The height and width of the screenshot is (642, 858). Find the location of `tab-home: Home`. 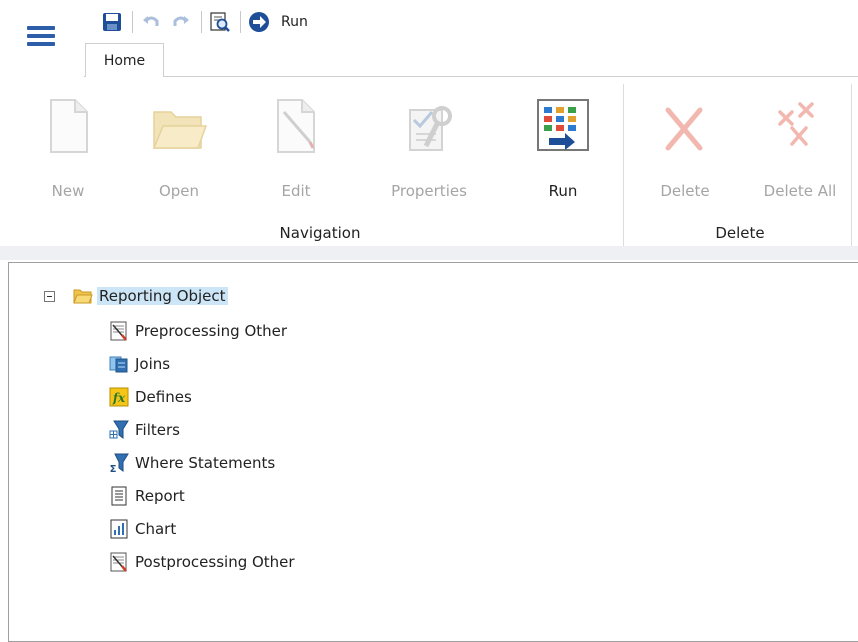

tab-home: Home is located at coordinates (124, 60).